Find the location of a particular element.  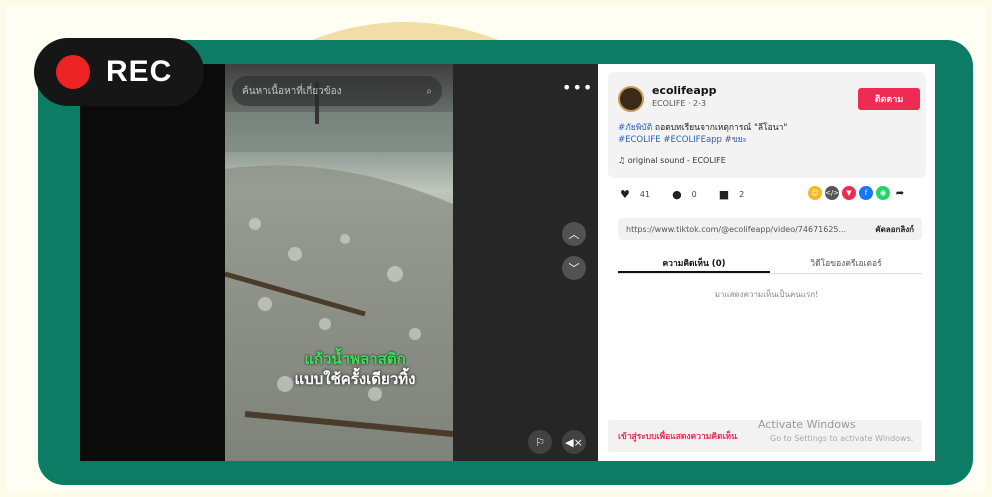

rec-label: REC is located at coordinates (139, 71).